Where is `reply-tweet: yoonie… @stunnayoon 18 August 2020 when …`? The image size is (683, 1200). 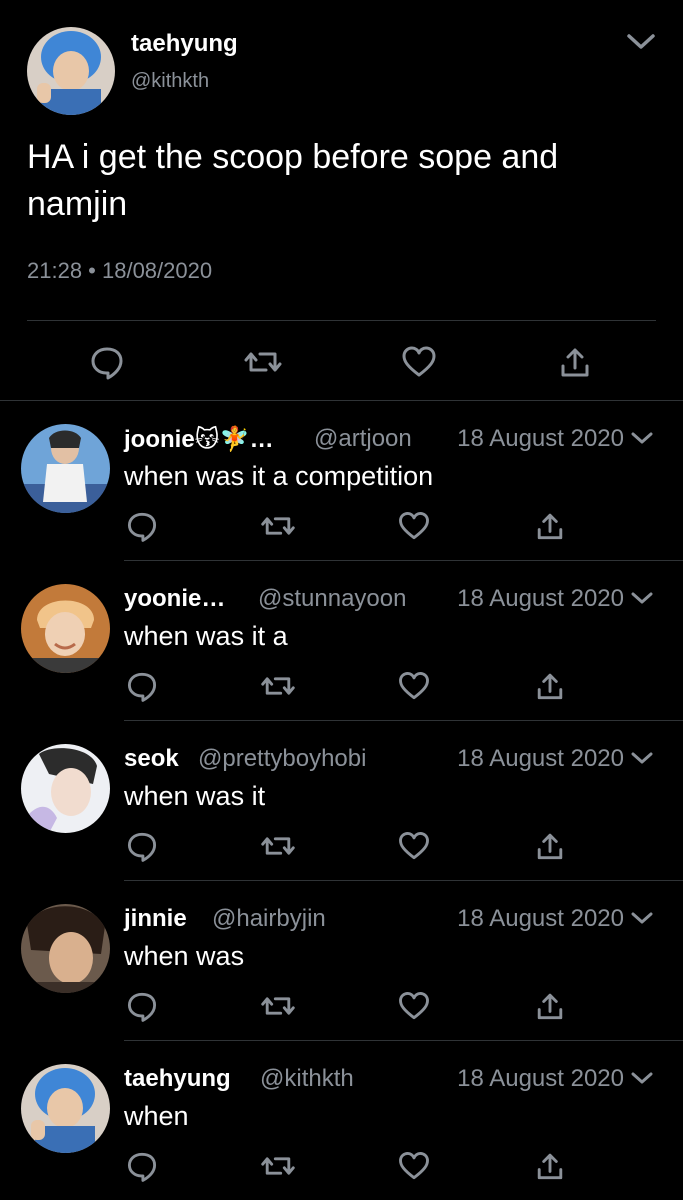 reply-tweet: yoonie… @stunnayoon 18 August 2020 when … is located at coordinates (341, 641).